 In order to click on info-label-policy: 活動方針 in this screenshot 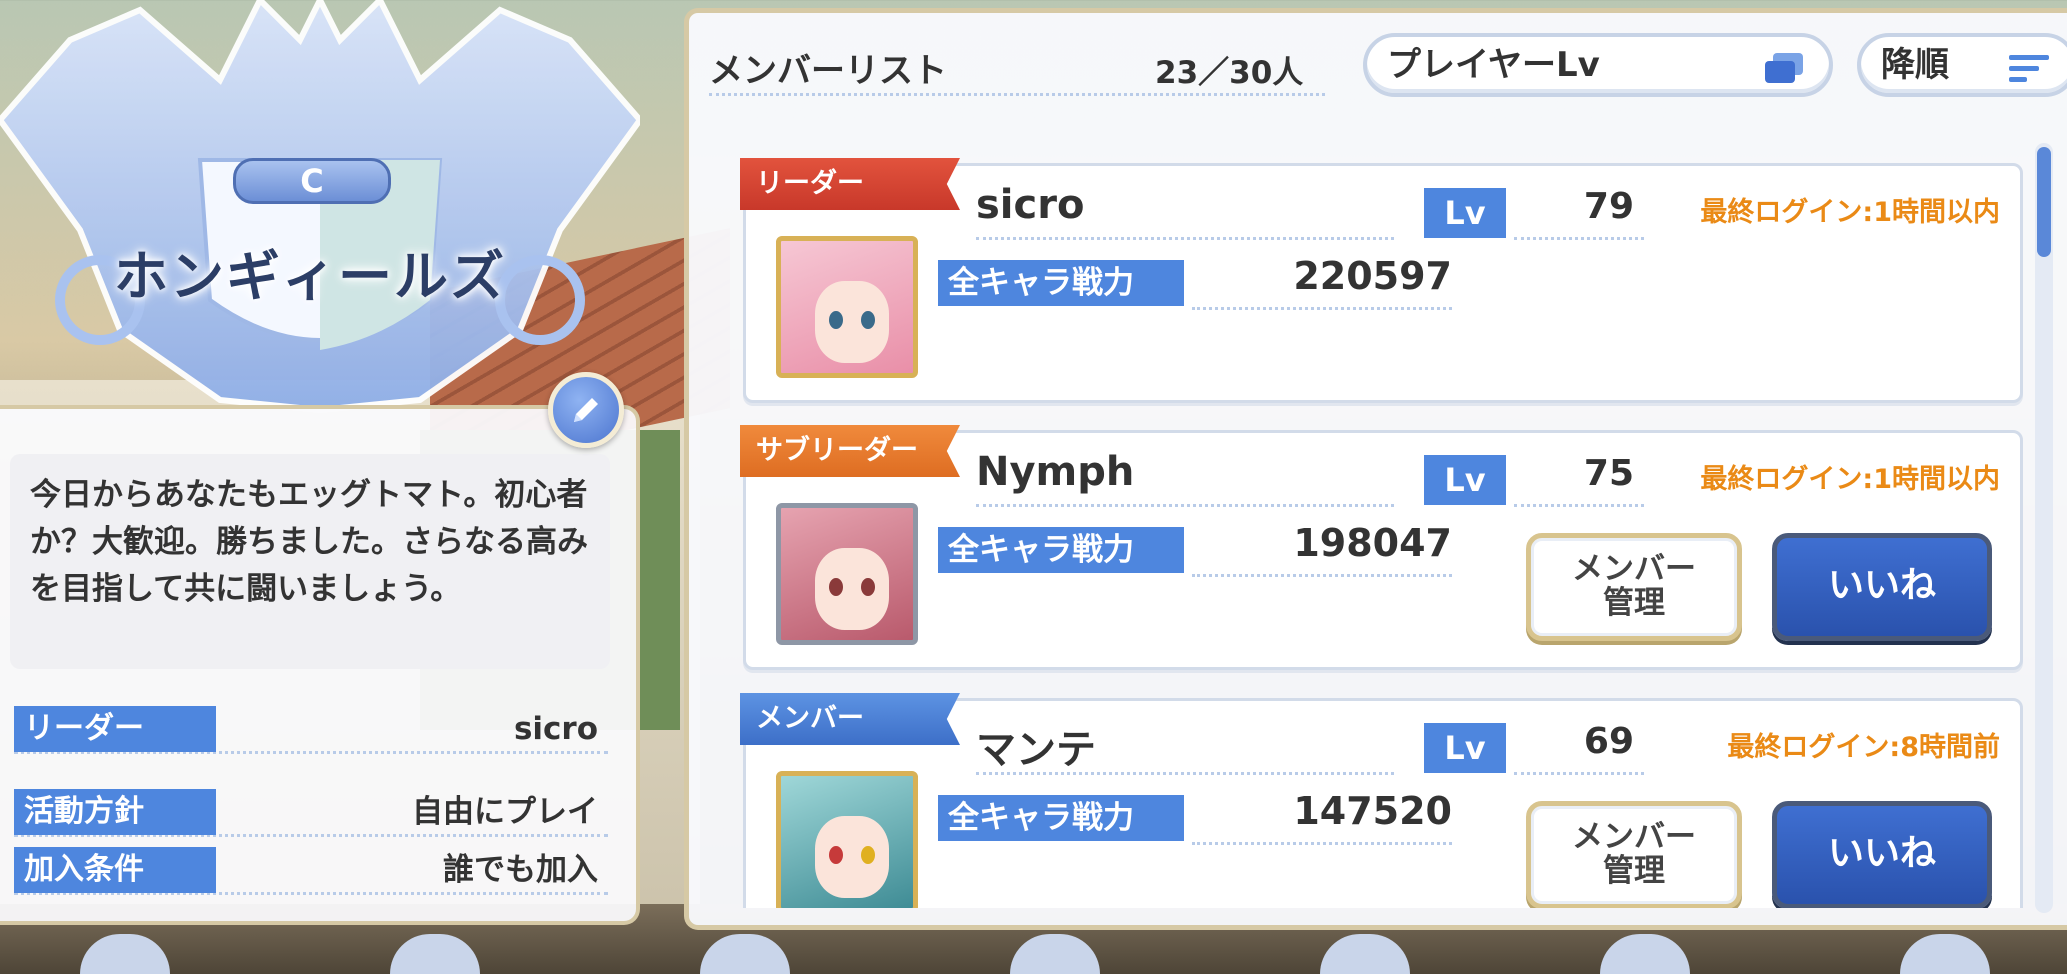, I will do `click(115, 812)`.